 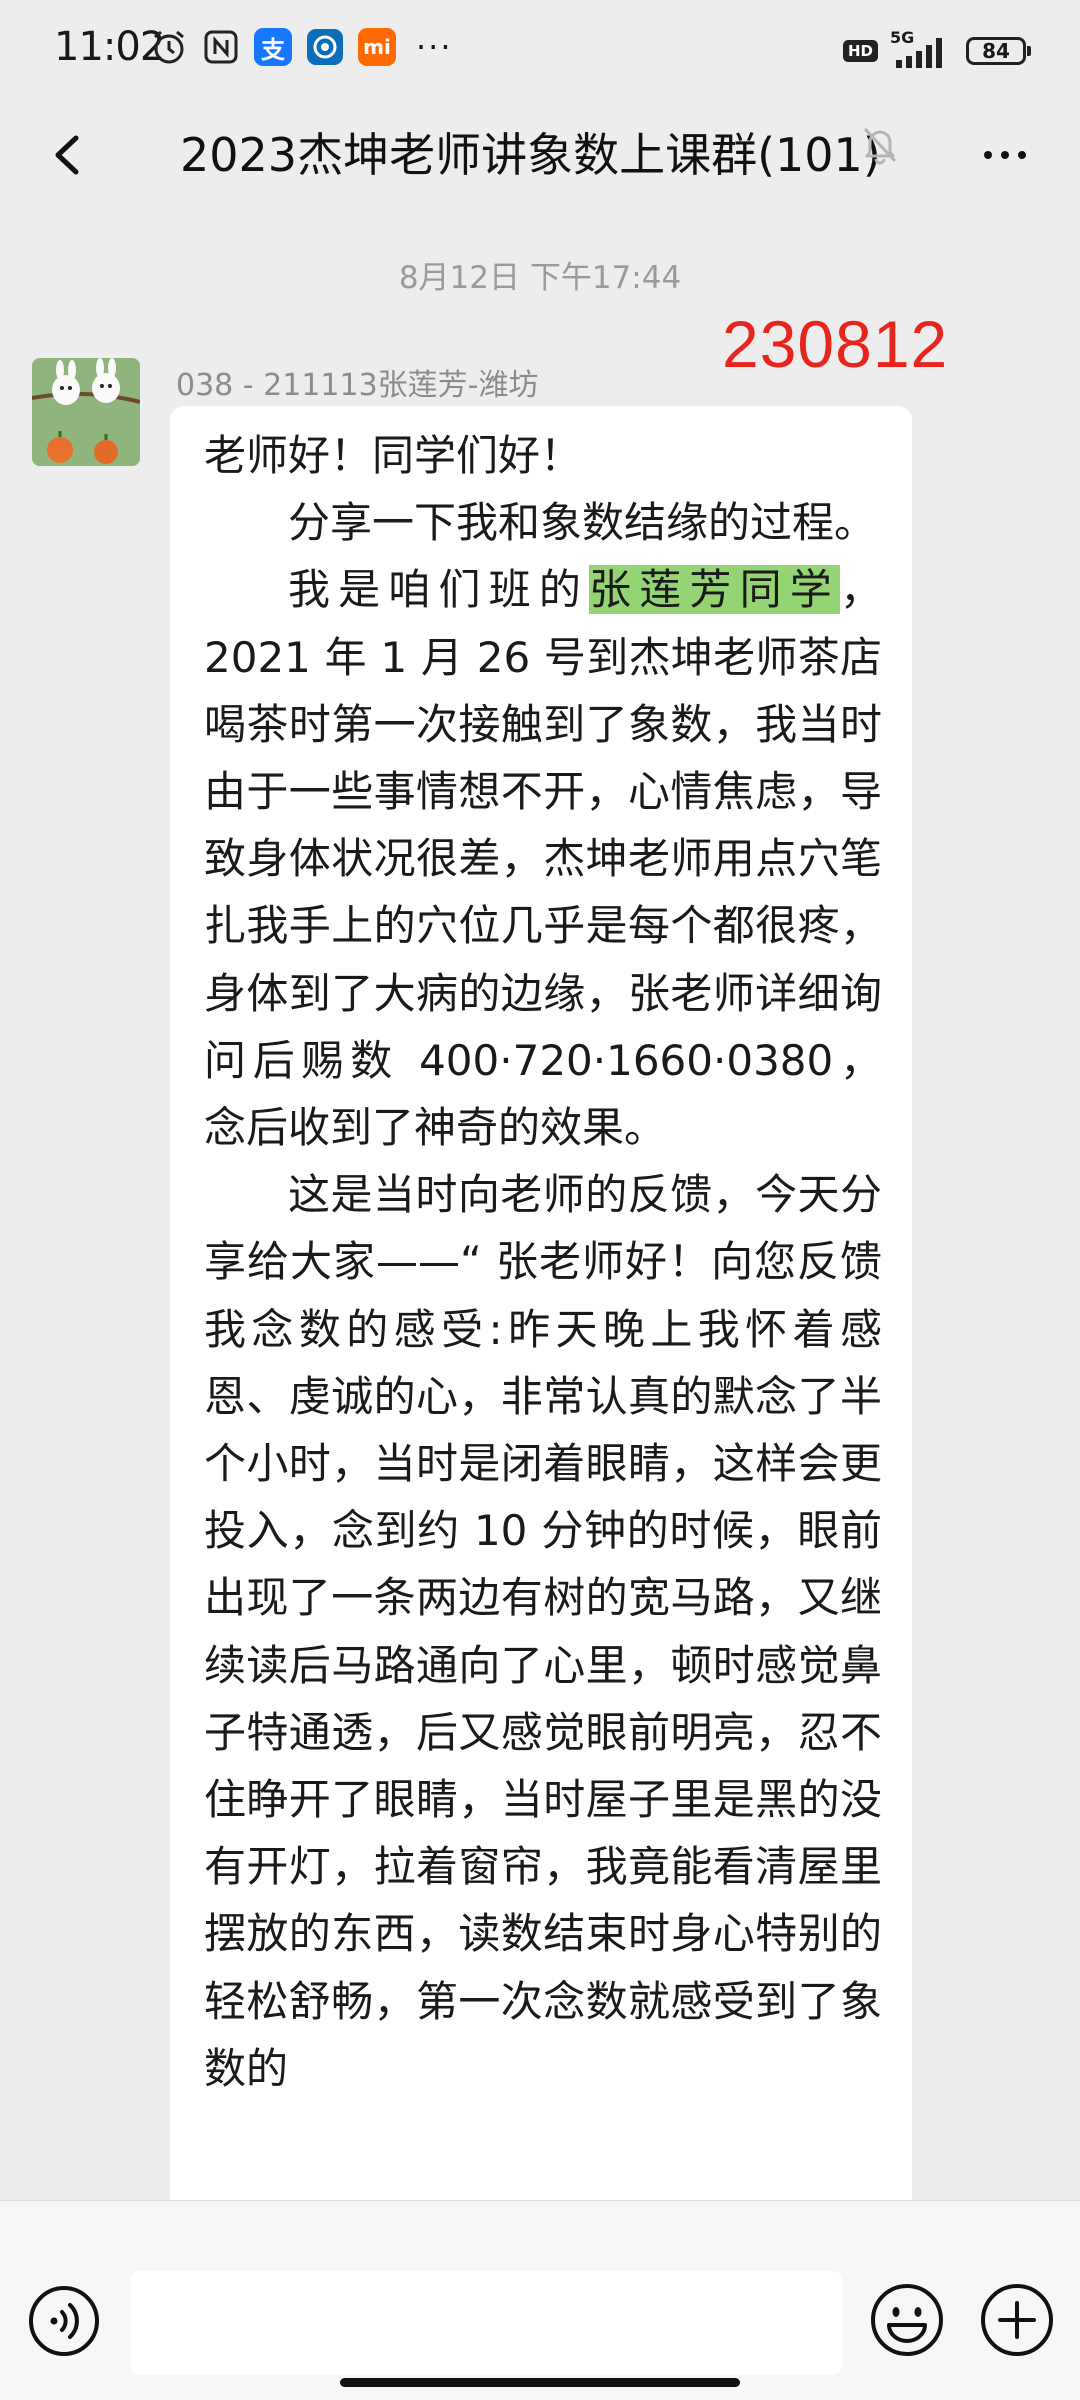 I want to click on input-bar, so click(x=540, y=2300).